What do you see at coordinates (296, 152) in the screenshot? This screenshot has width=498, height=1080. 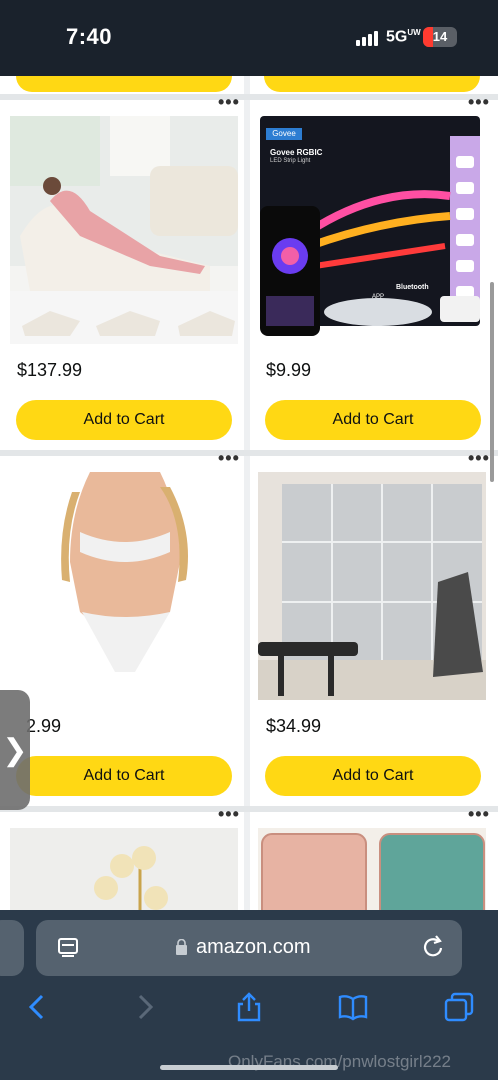 I see `box-title: Govee RGBIC` at bounding box center [296, 152].